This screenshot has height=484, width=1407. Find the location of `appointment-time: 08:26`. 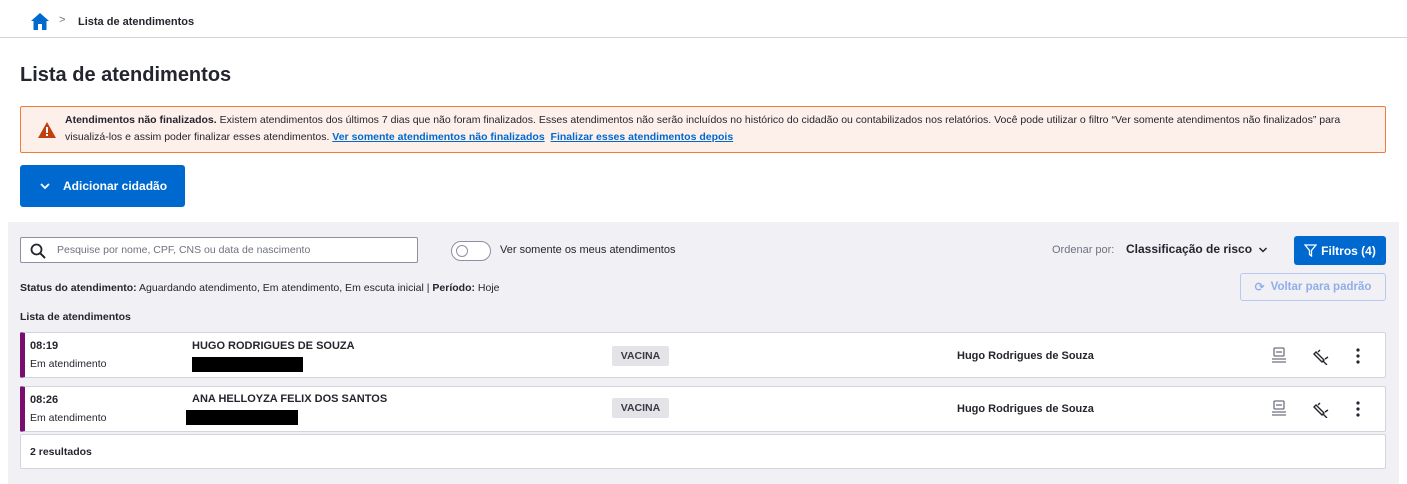

appointment-time: 08:26 is located at coordinates (44, 400).